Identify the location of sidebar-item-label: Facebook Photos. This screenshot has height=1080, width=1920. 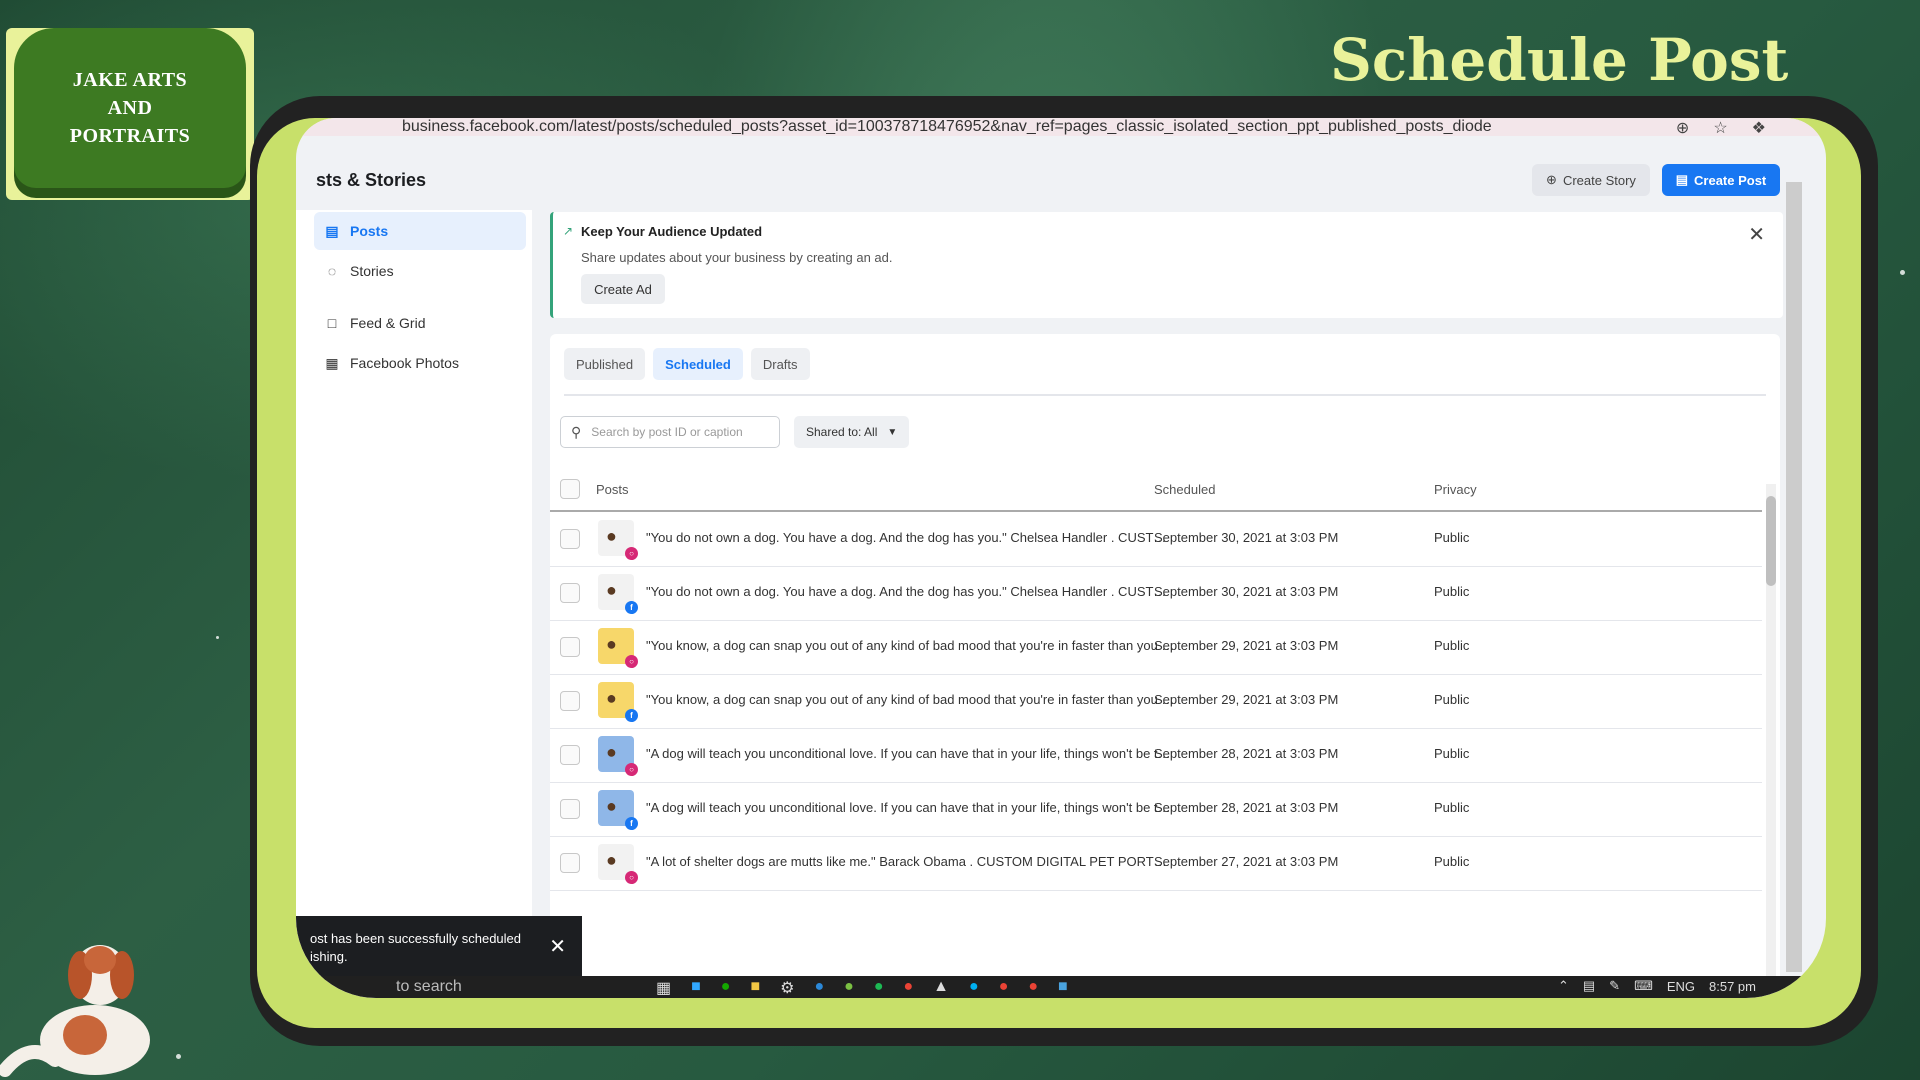
(404, 363).